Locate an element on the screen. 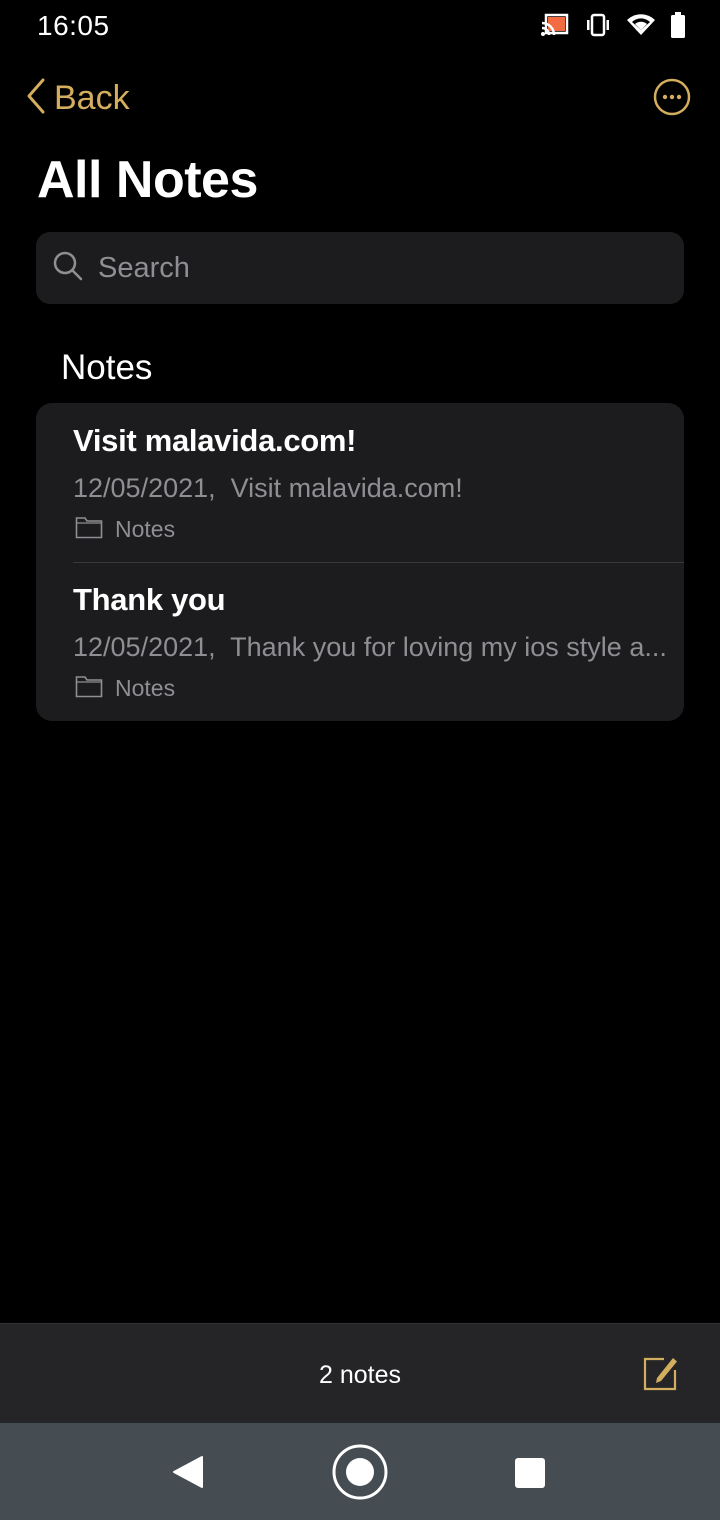 Image resolution: width=720 pixels, height=1520 pixels. system-recents-button is located at coordinates (530, 1475).